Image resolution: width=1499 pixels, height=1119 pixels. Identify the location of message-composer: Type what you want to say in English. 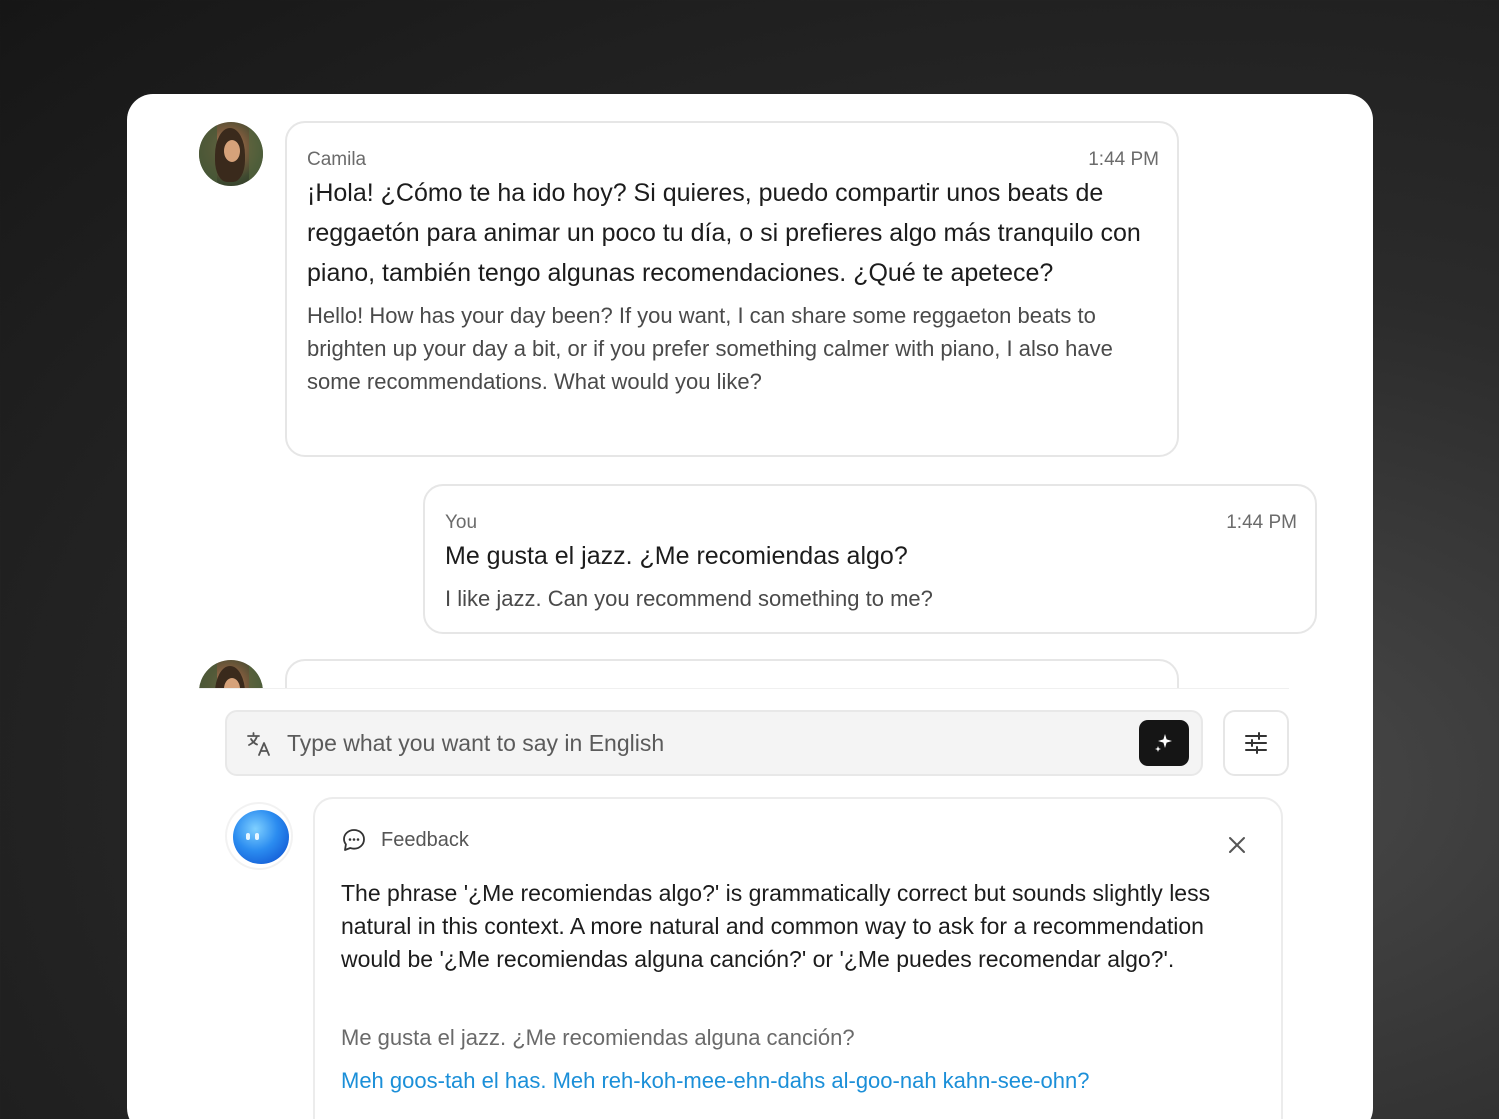
(714, 743).